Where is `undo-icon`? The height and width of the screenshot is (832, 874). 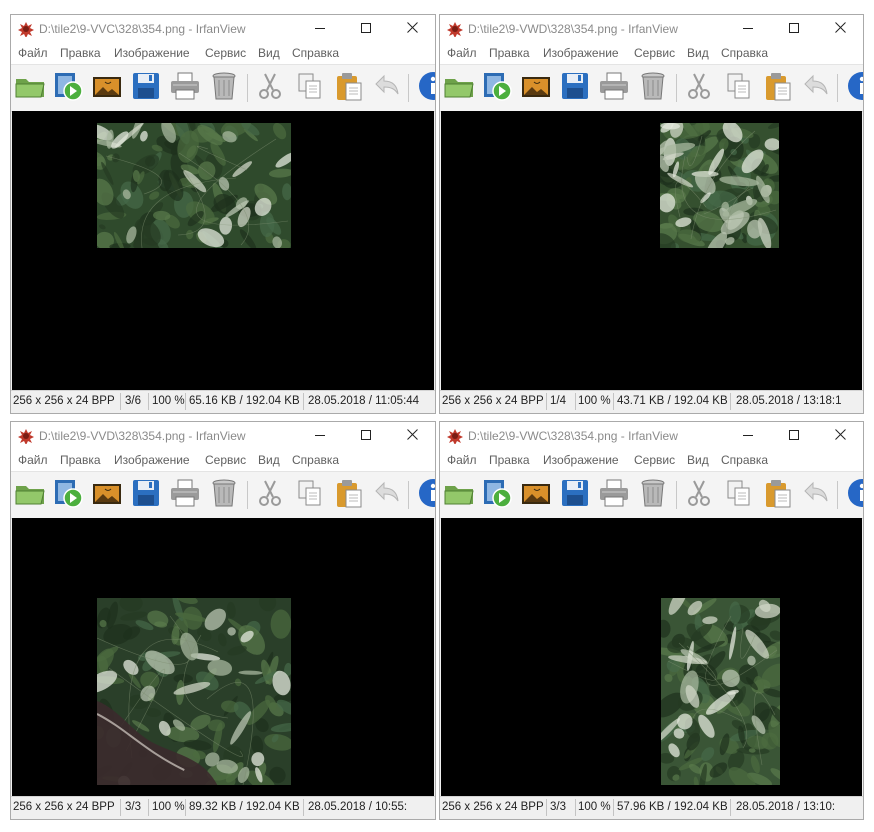 undo-icon is located at coordinates (388, 88).